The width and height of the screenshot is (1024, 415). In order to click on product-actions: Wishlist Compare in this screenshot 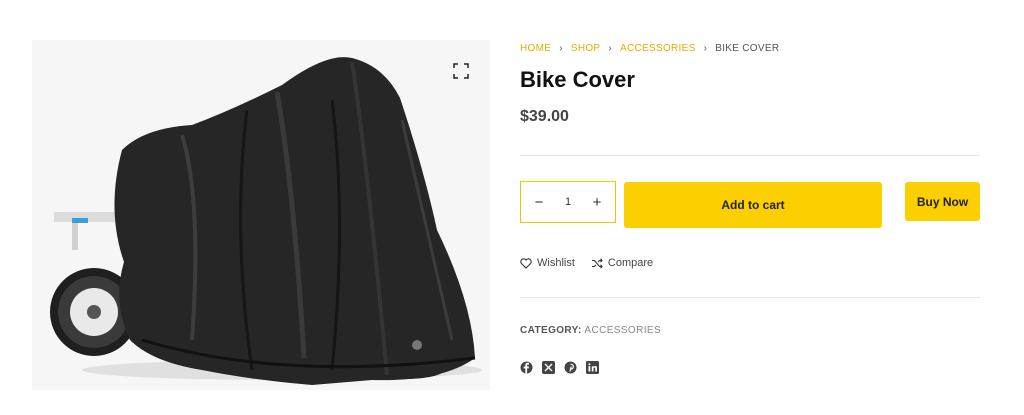, I will do `click(594, 263)`.